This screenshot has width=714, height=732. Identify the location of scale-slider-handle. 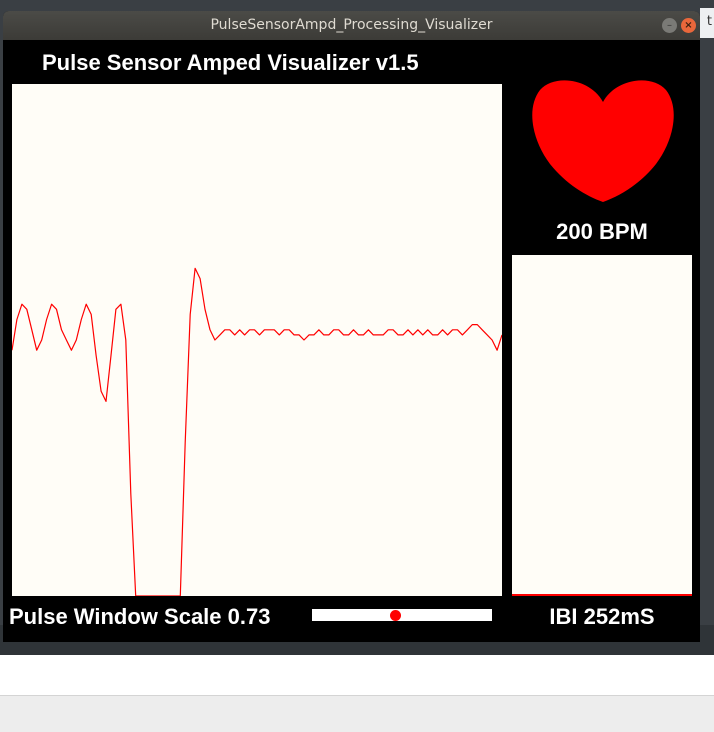
(395, 615).